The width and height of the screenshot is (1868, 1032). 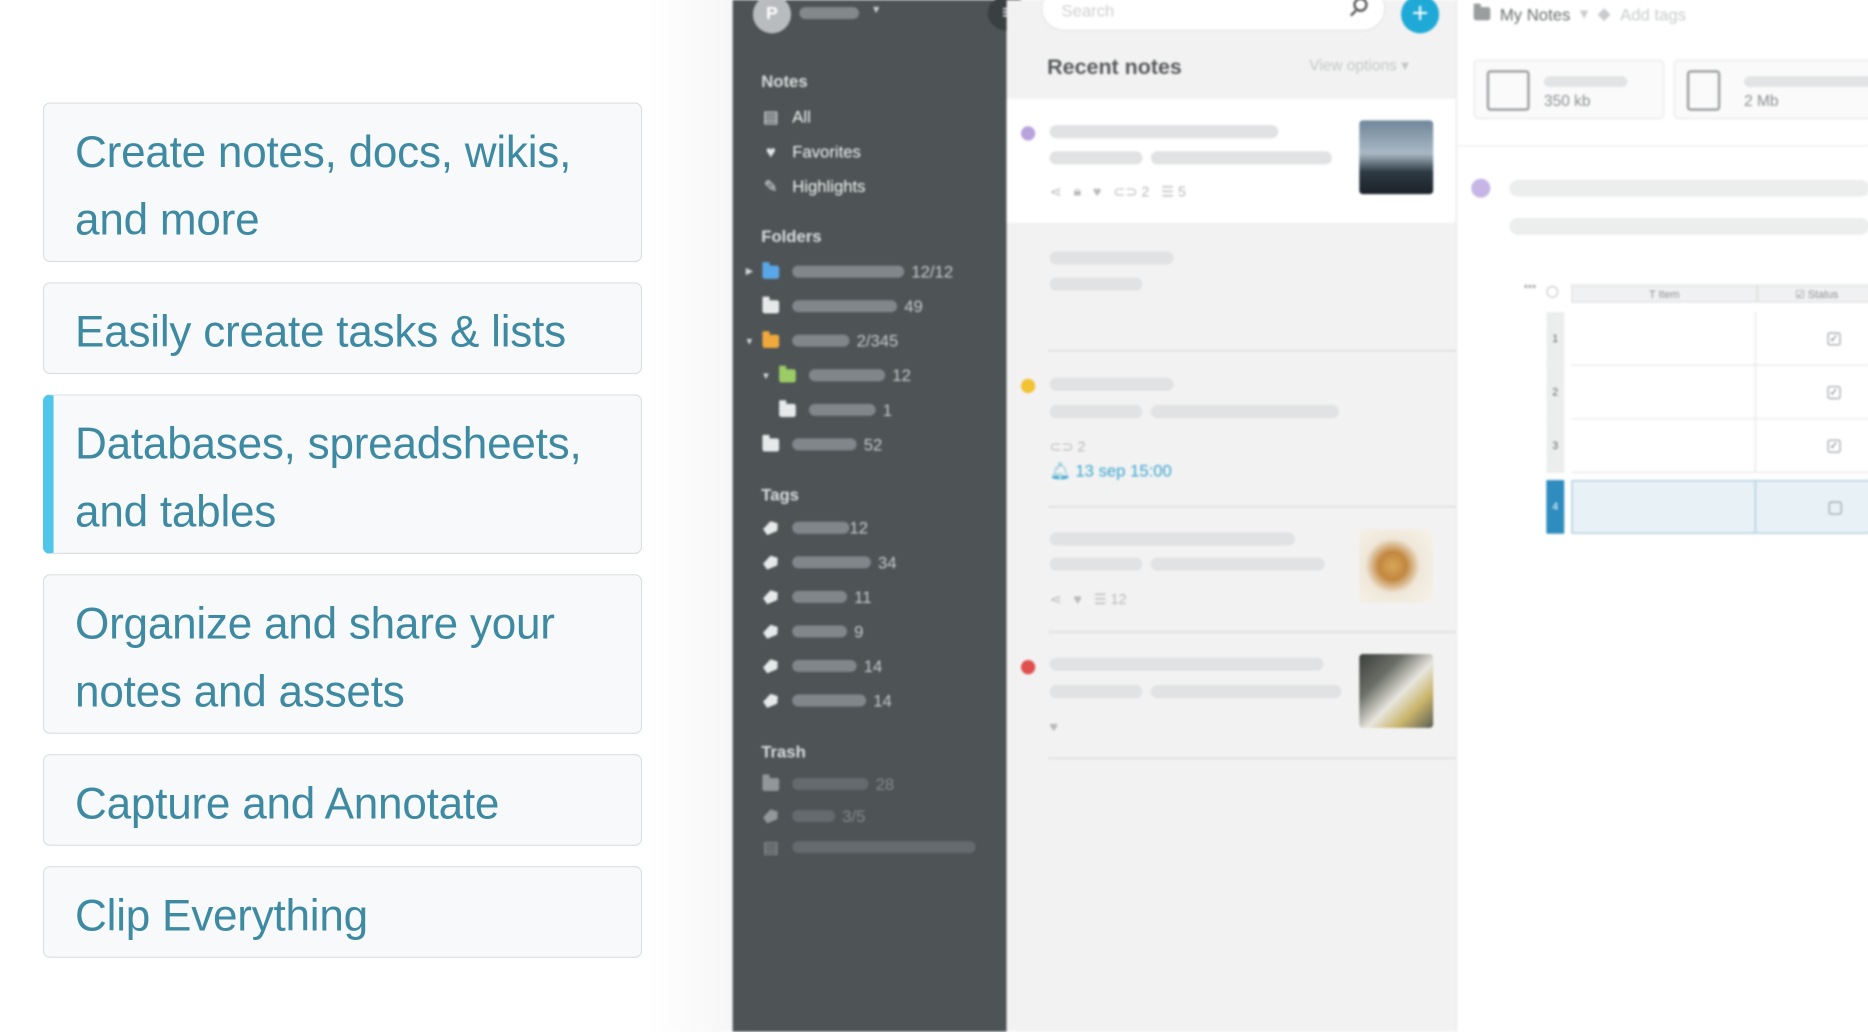 What do you see at coordinates (820, 631) in the screenshot?
I see `tag-name-placeholder` at bounding box center [820, 631].